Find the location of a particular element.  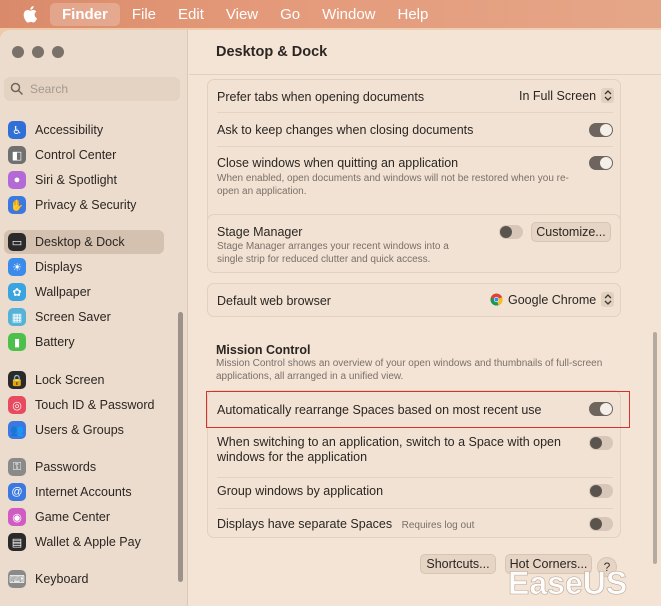

default-browser-popup: Google Chrome is located at coordinates (552, 299).